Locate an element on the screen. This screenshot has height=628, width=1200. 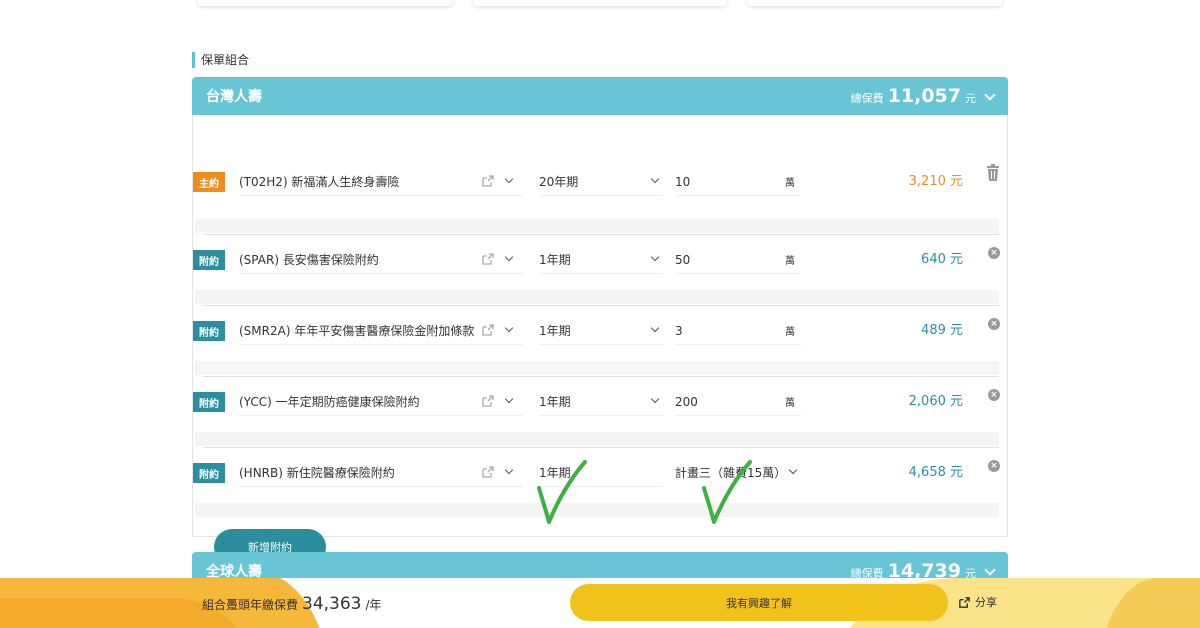
company-total: 總保費 11,057 元 is located at coordinates (923, 96).